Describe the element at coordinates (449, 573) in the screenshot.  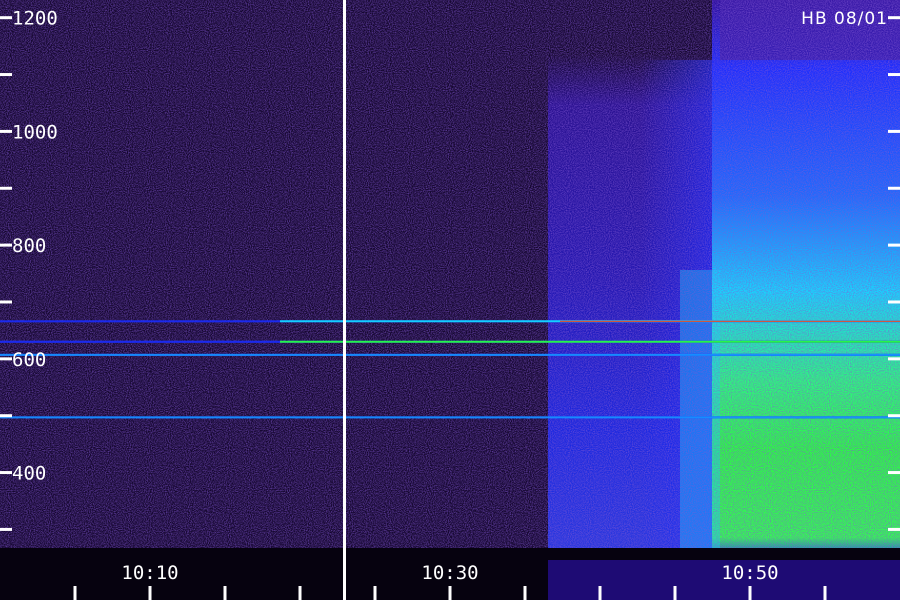
I see `x-tick-label: 10:30` at that location.